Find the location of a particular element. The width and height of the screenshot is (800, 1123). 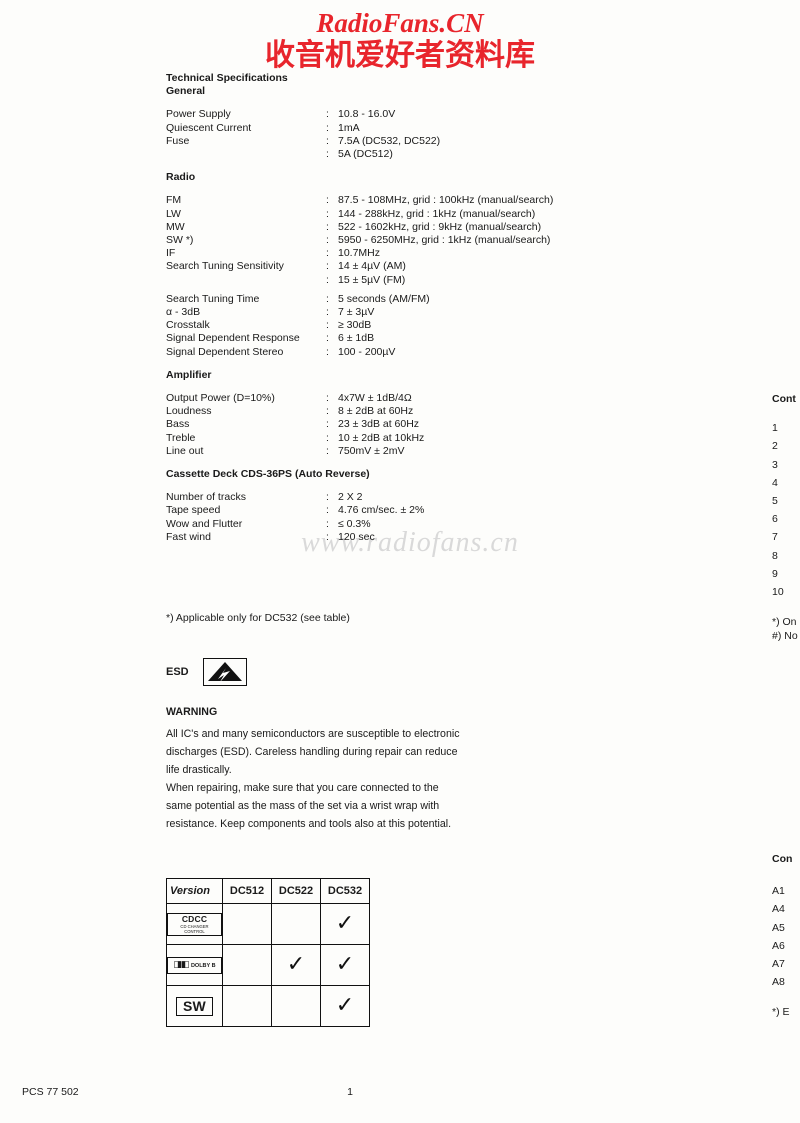

list-item: A5 is located at coordinates (778, 927).